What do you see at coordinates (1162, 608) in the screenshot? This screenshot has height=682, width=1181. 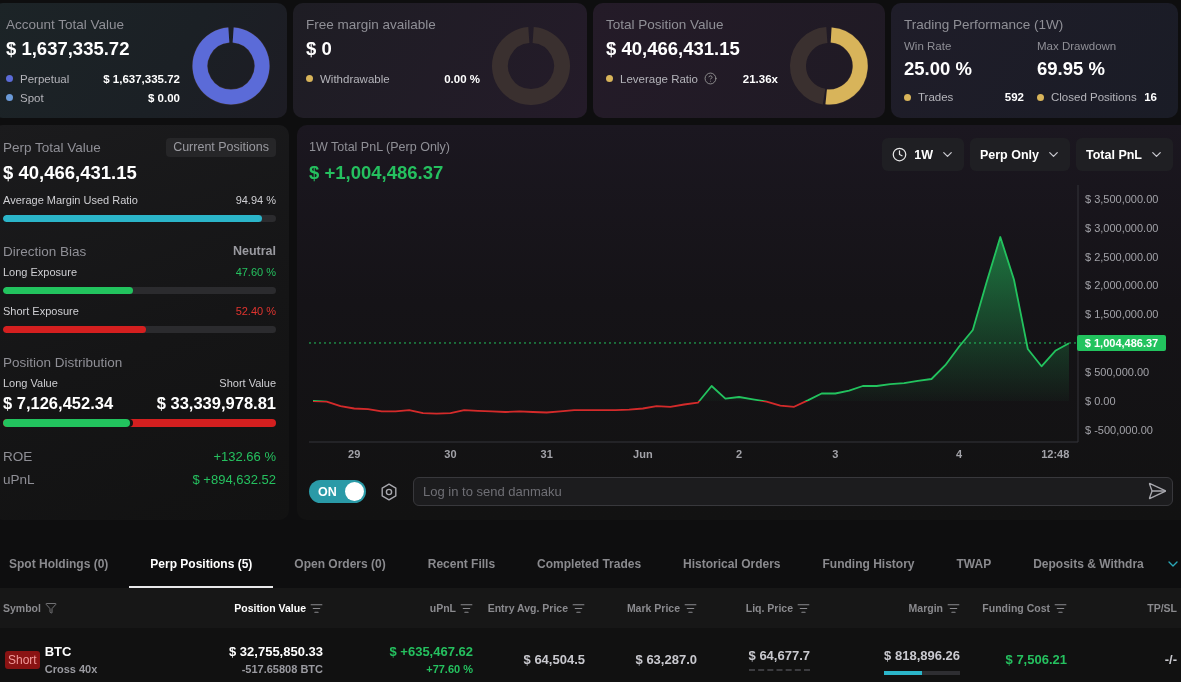 I see `column-header: TP/SL` at bounding box center [1162, 608].